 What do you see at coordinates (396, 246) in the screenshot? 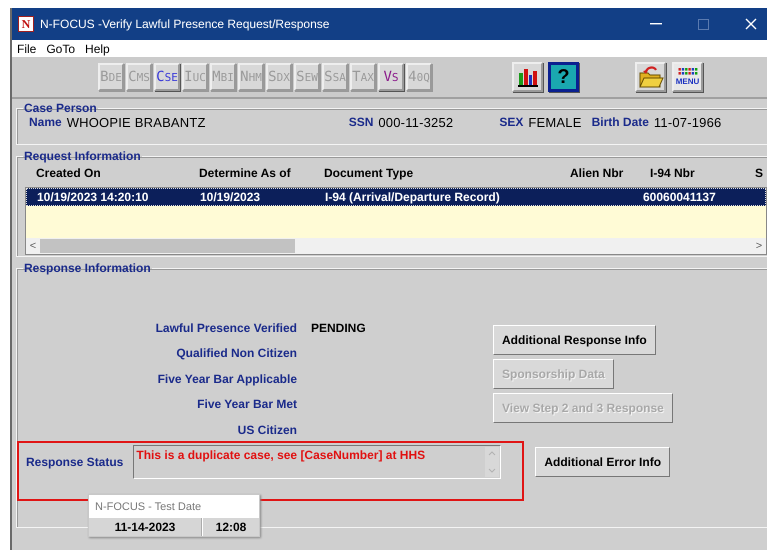
I see `horizontal-scrollbar: < >` at bounding box center [396, 246].